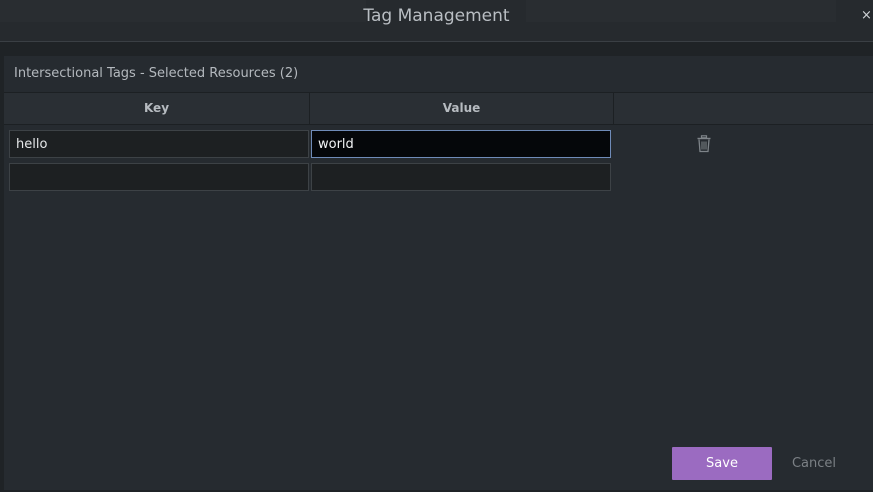 The width and height of the screenshot is (873, 492). What do you see at coordinates (867, 16) in the screenshot?
I see `close-button: ×` at bounding box center [867, 16].